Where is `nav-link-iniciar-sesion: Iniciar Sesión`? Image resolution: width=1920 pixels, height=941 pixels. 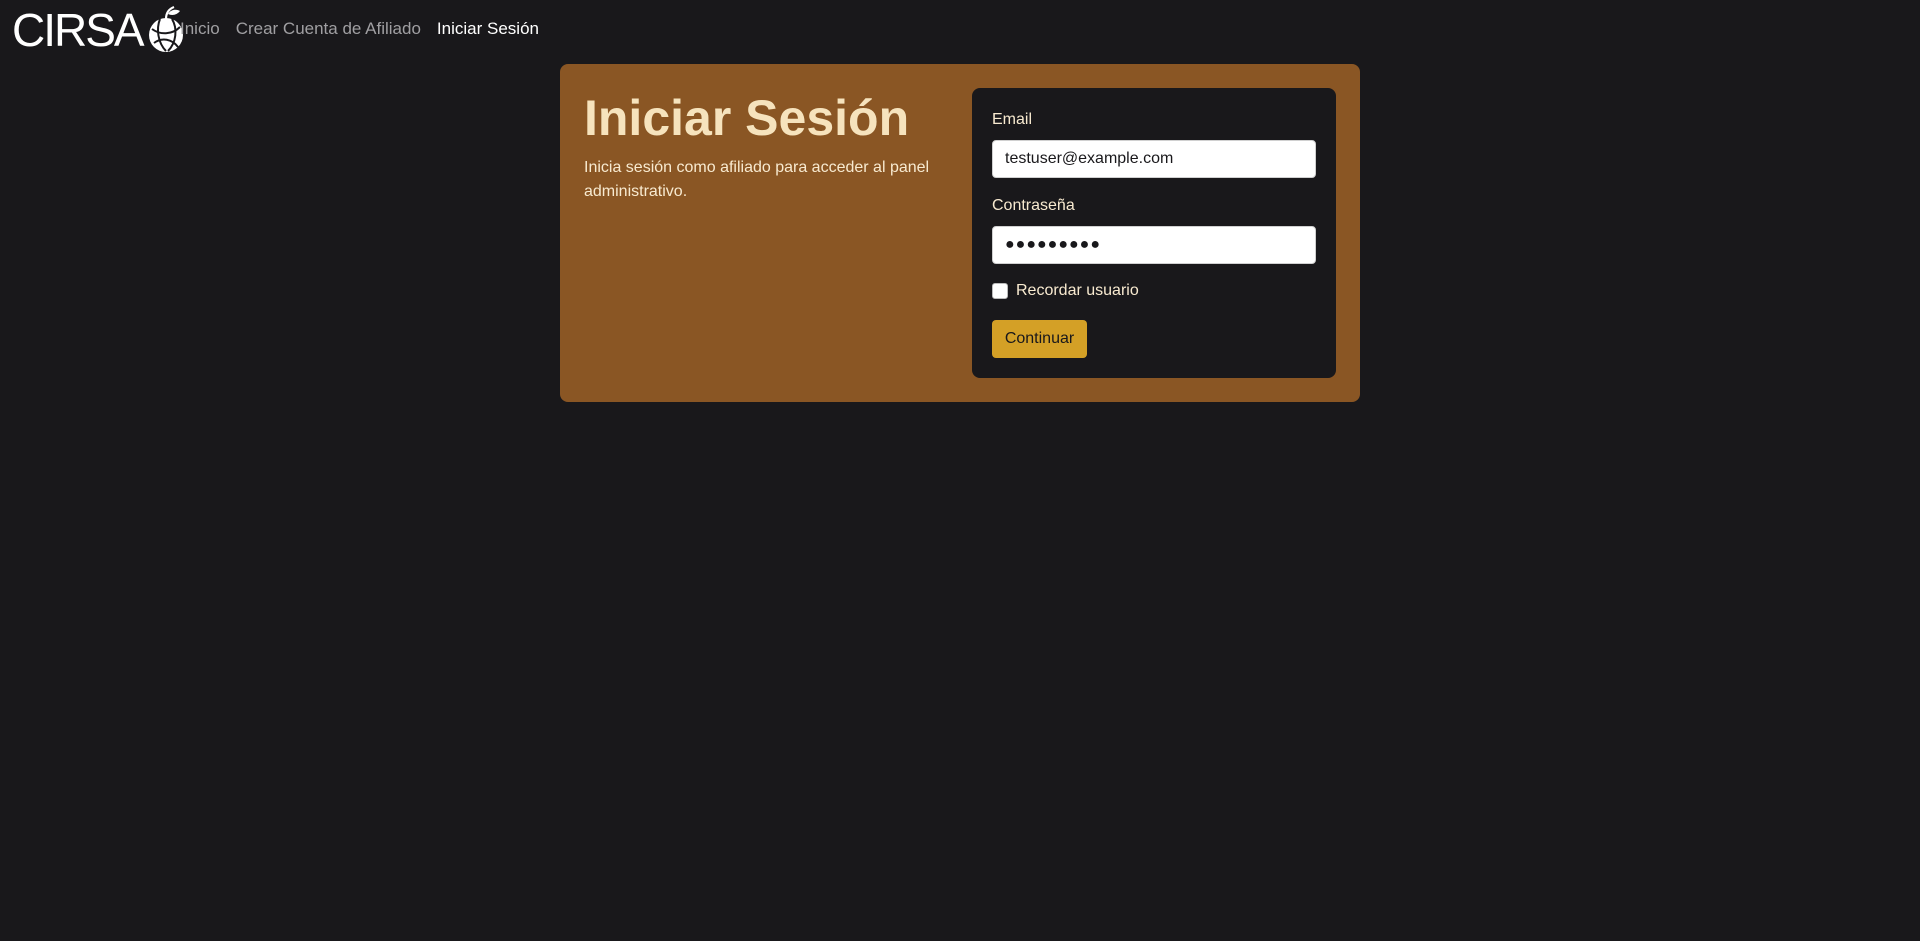 nav-link-iniciar-sesion: Iniciar Sesión is located at coordinates (488, 29).